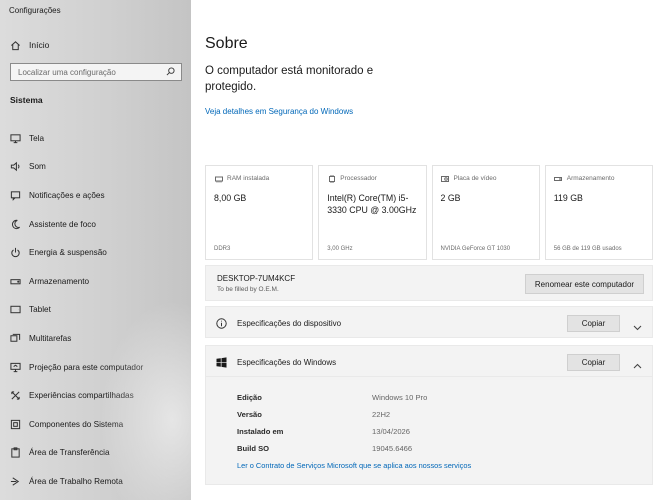 This screenshot has width=667, height=500. What do you see at coordinates (15, 167) in the screenshot?
I see `speaker-icon` at bounding box center [15, 167].